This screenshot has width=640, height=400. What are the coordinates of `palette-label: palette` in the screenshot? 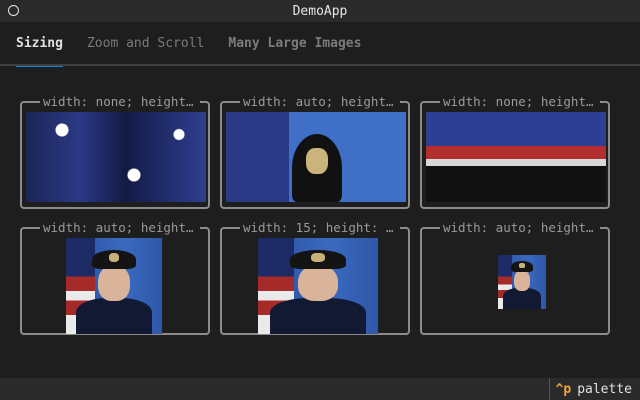 It's located at (604, 389).